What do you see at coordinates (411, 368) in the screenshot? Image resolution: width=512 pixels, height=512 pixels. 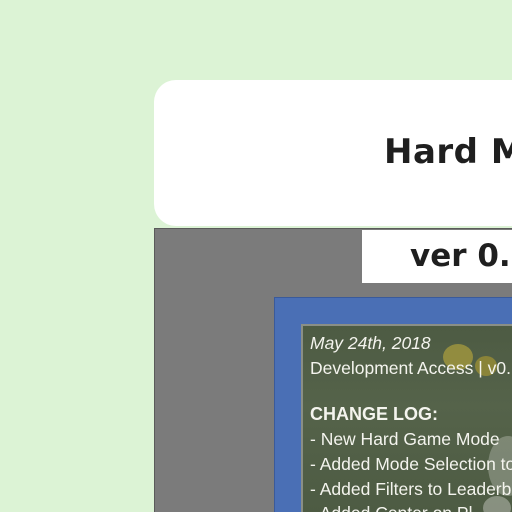 I see `changelog-access: Development Access | v0.` at bounding box center [411, 368].